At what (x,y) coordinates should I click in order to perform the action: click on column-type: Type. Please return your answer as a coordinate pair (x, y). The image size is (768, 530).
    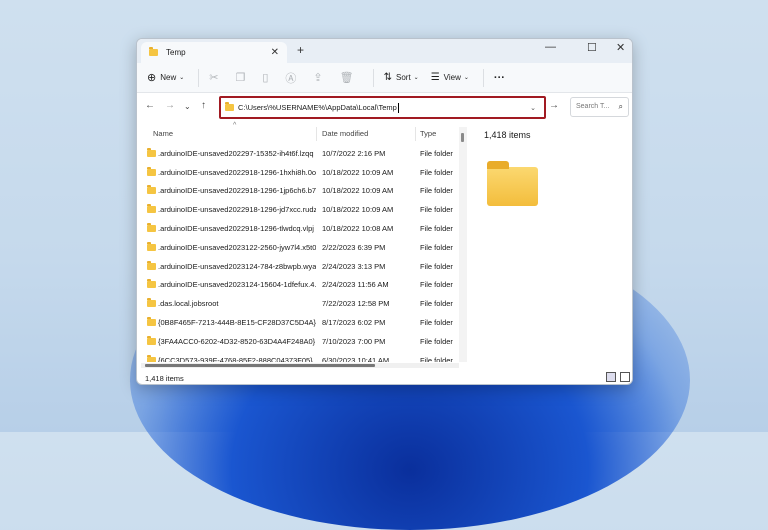
    Looking at the image, I should click on (428, 133).